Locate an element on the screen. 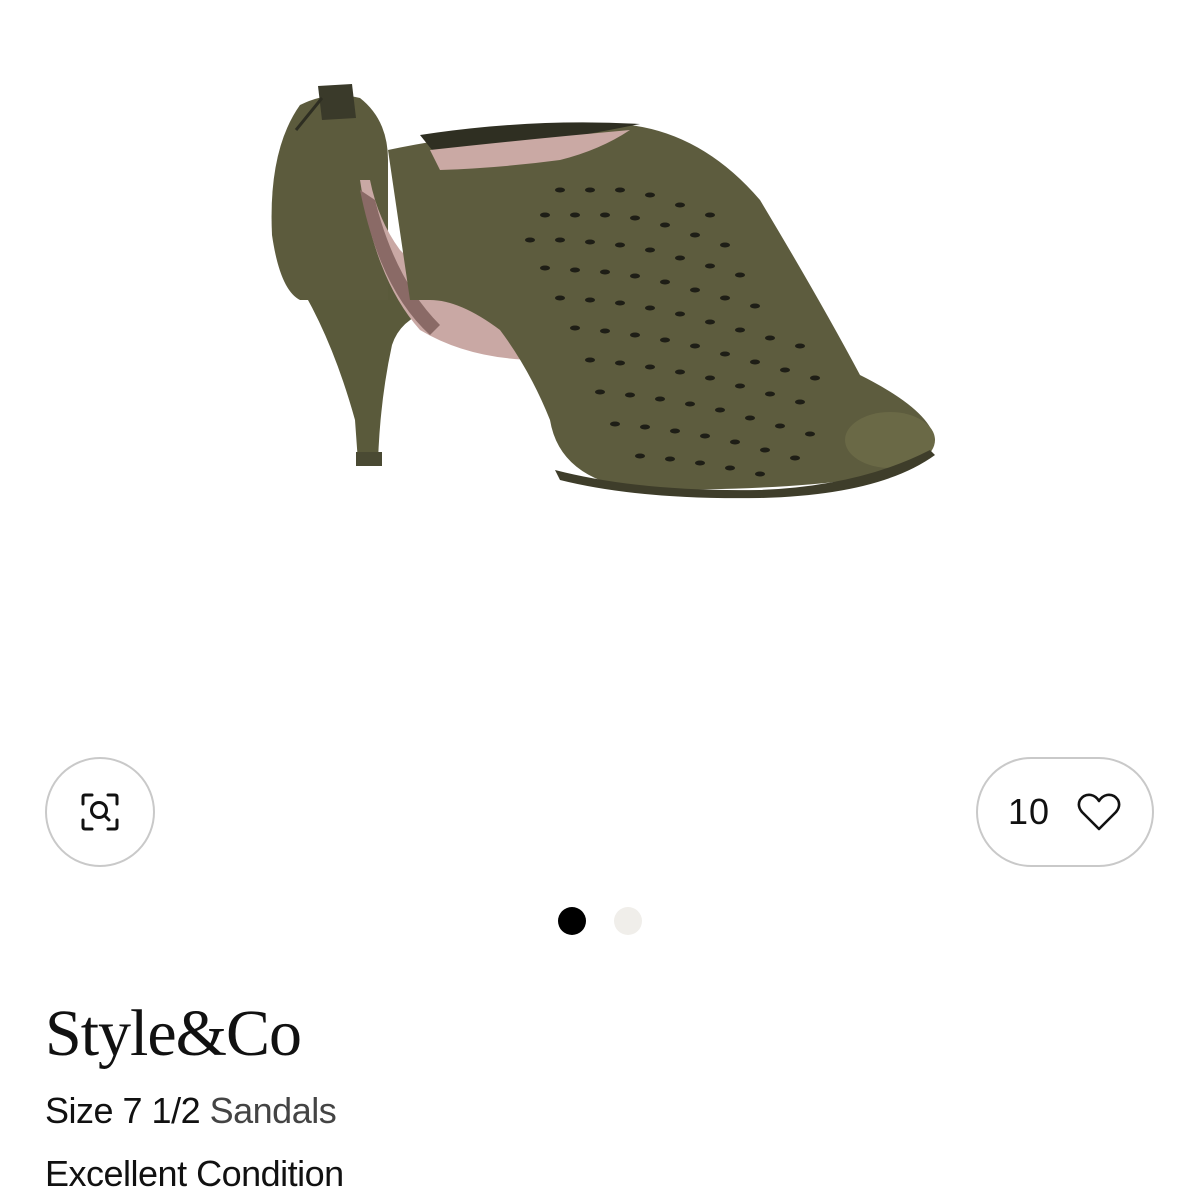  size-label: Size 7 1/2 is located at coordinates (123, 1110).